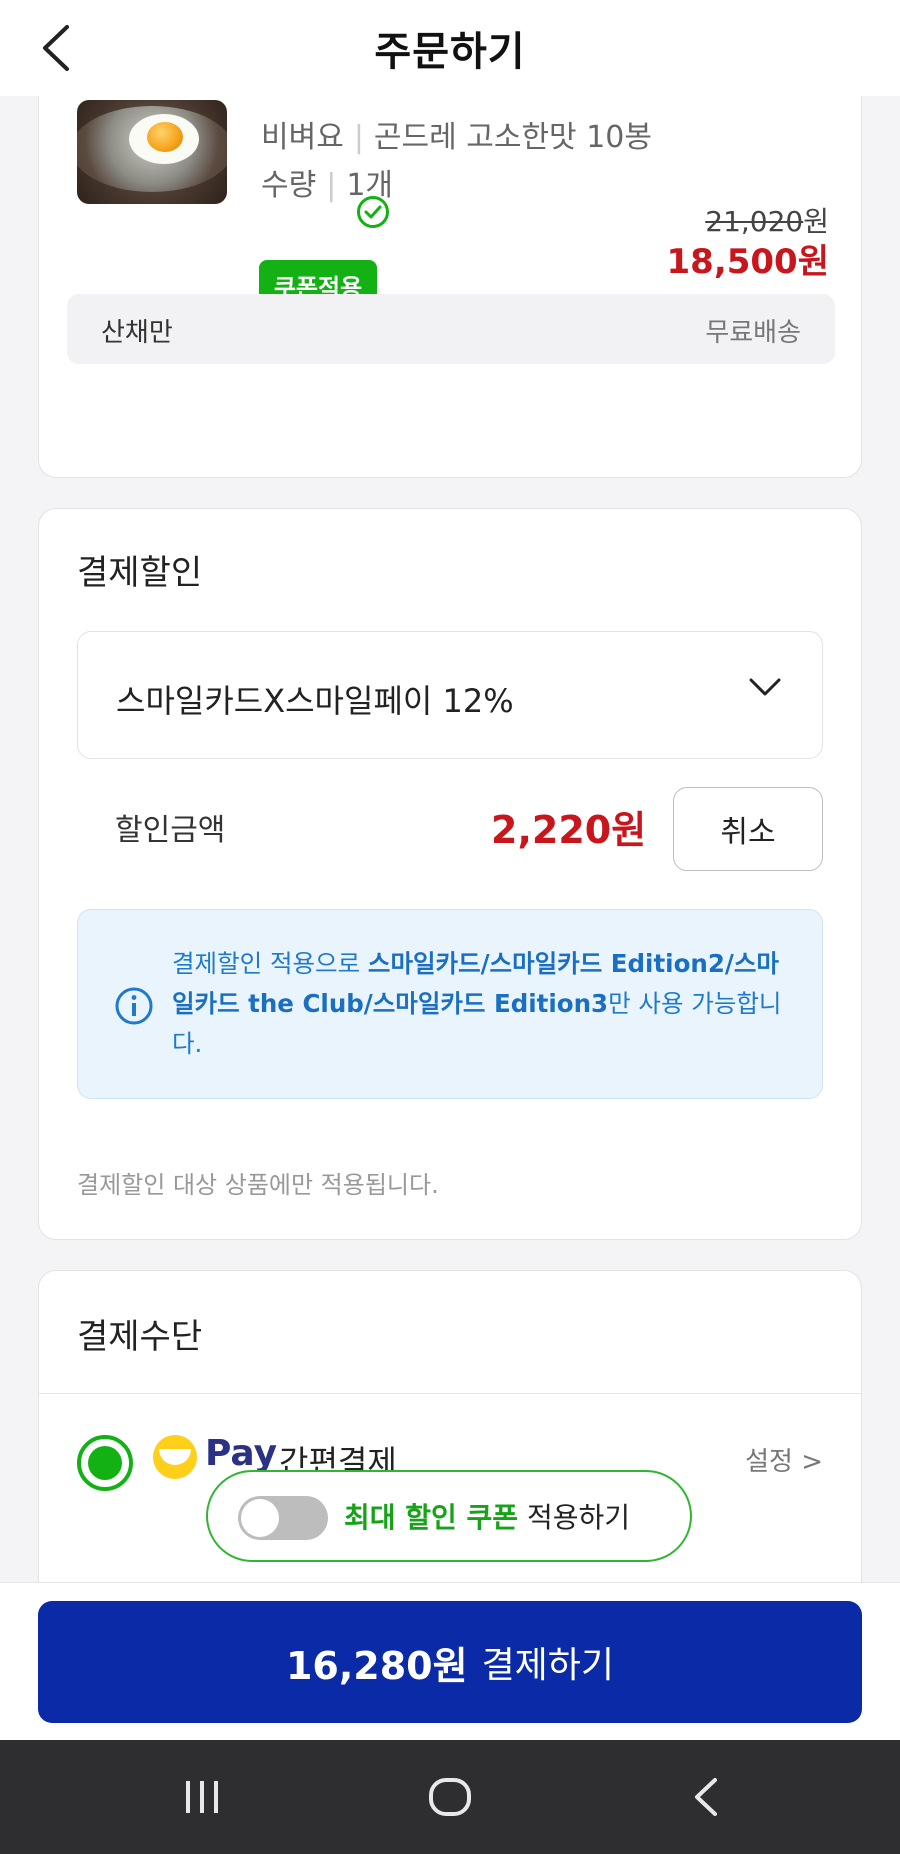 This screenshot has height=1854, width=900. What do you see at coordinates (137, 333) in the screenshot?
I see `seller-name: 산채만` at bounding box center [137, 333].